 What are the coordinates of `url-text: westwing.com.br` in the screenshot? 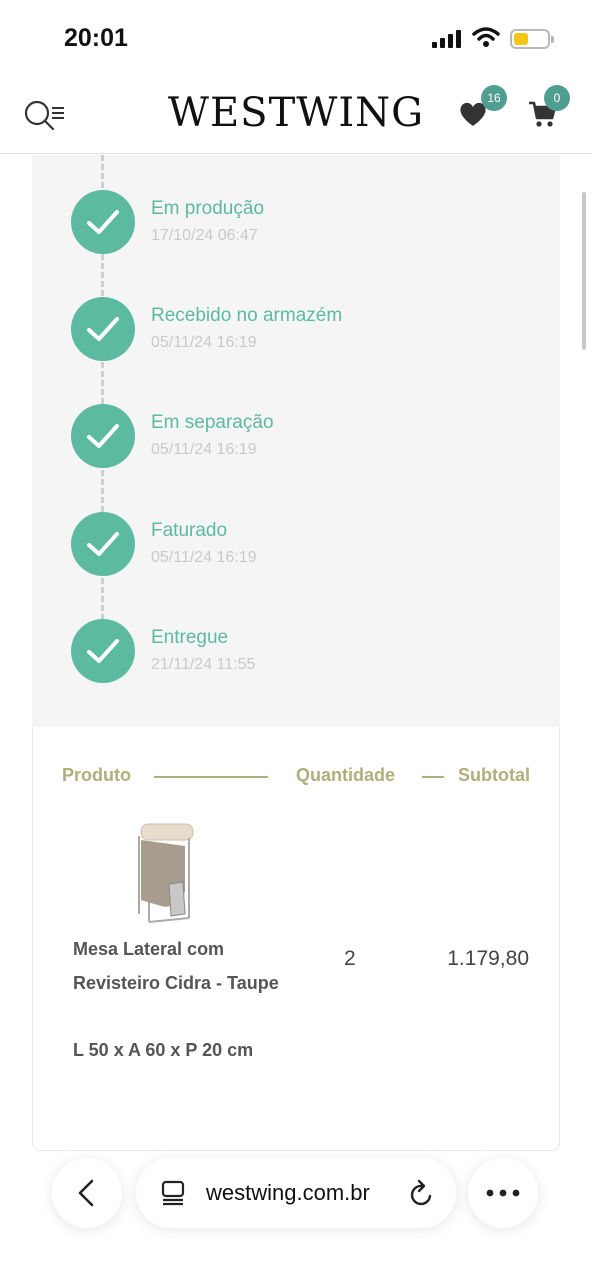 It's located at (288, 1193).